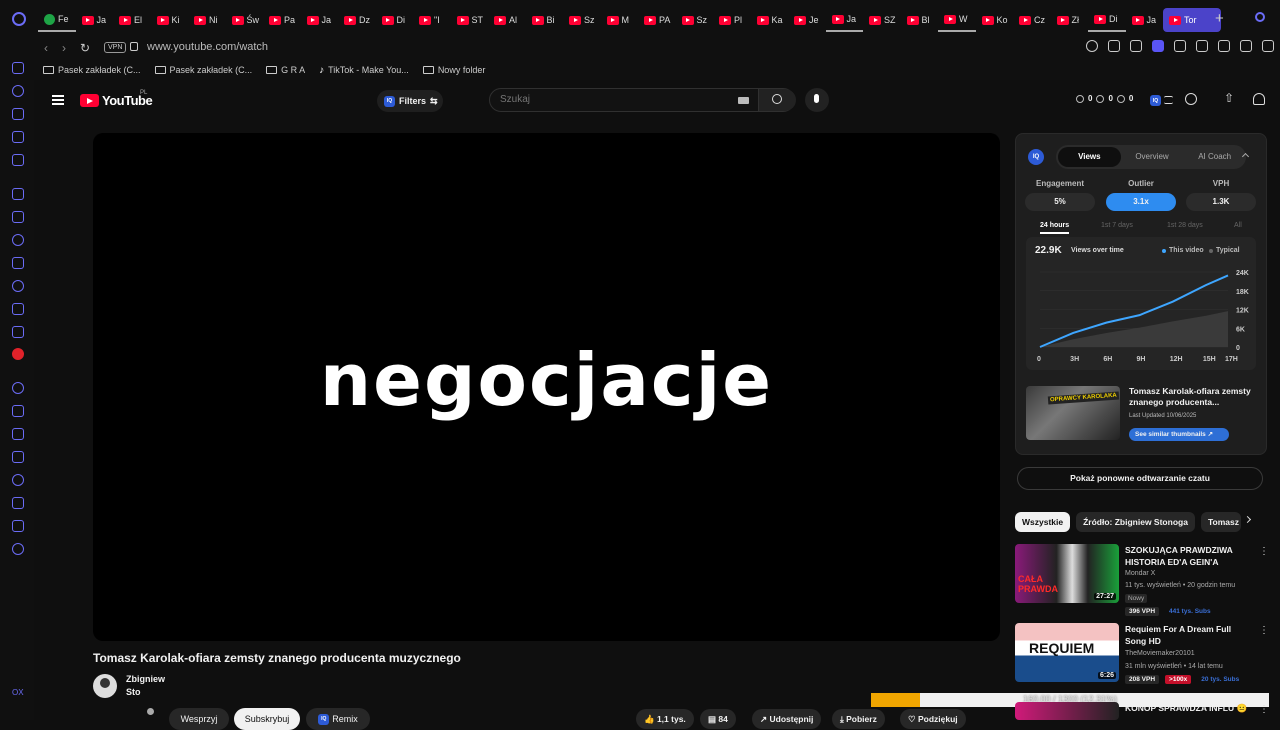  I want to click on snapshot-icon, so click(1136, 46).